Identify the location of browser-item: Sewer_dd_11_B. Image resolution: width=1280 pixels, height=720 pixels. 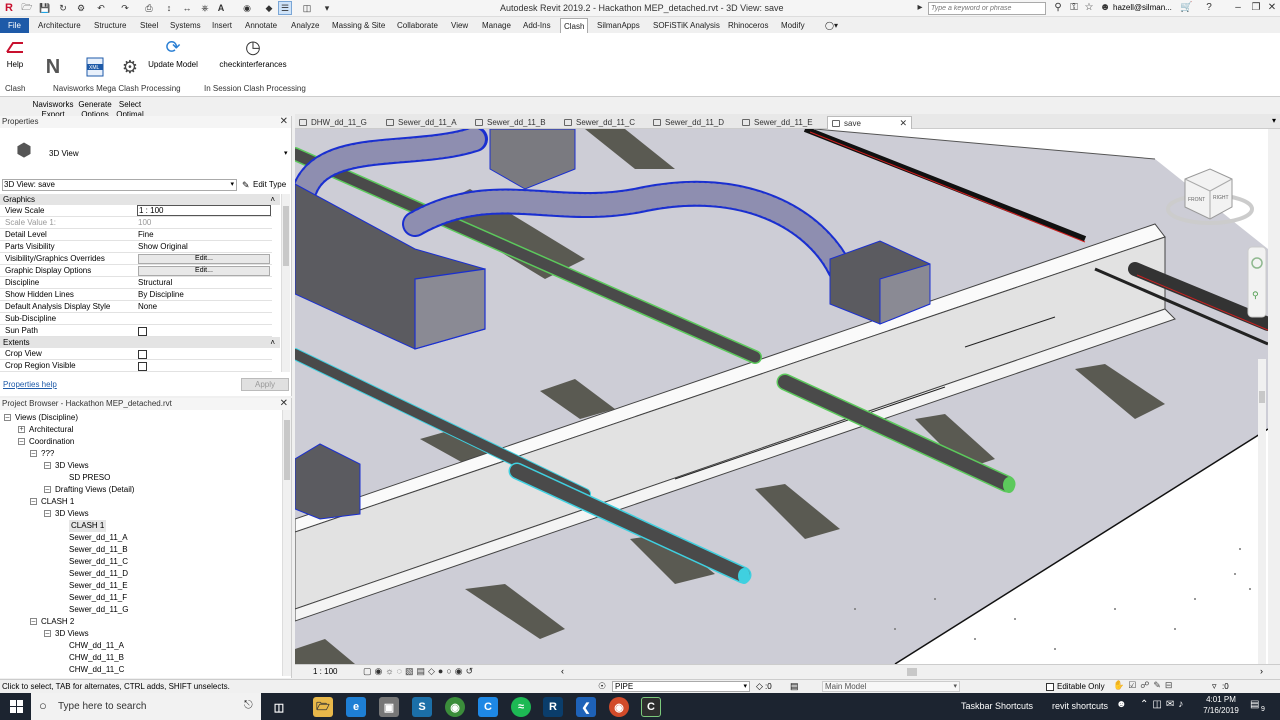
(98, 550).